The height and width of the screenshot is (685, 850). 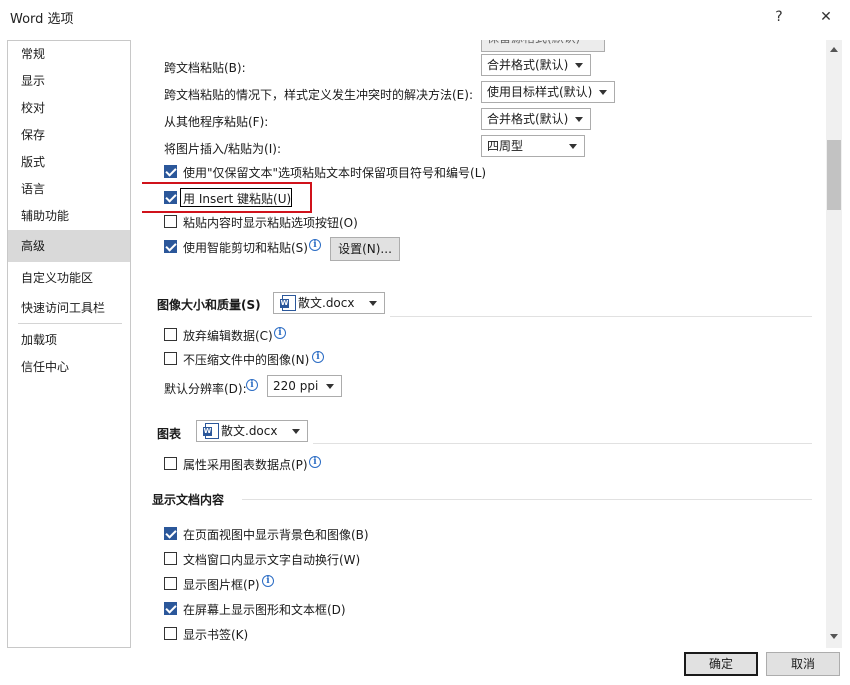 I want to click on sidebar-item-customize-ribbon: 自定义功能区, so click(x=69, y=278).